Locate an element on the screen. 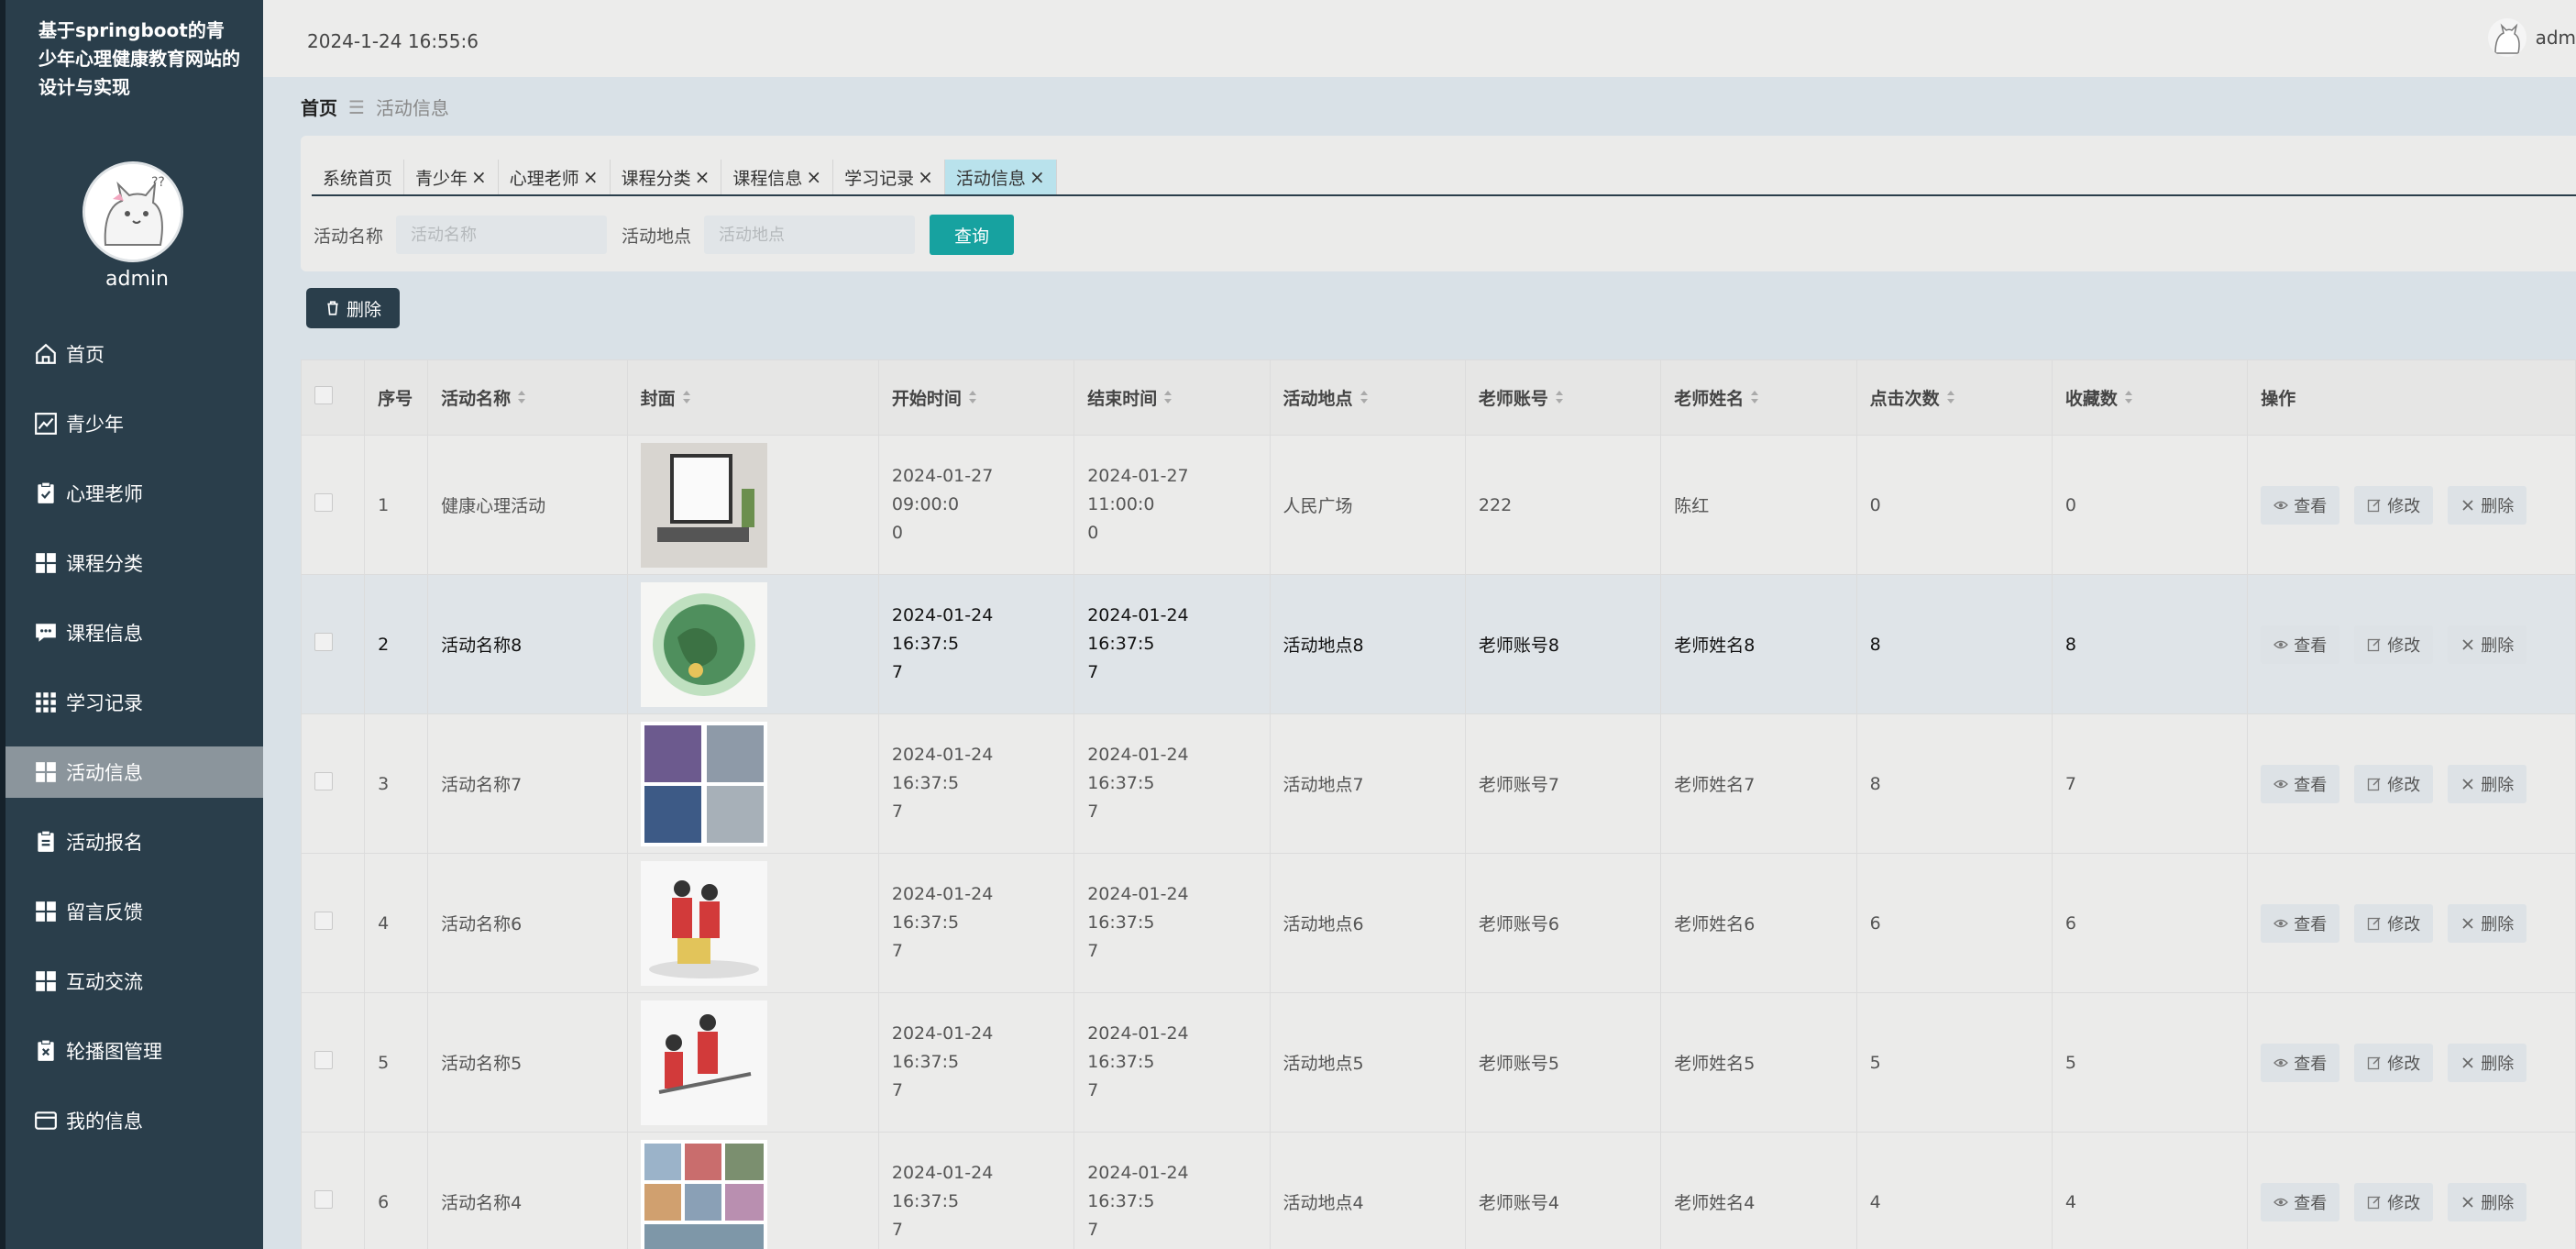 This screenshot has height=1249, width=2576. col-header: 收藏数 is located at coordinates (2150, 397).